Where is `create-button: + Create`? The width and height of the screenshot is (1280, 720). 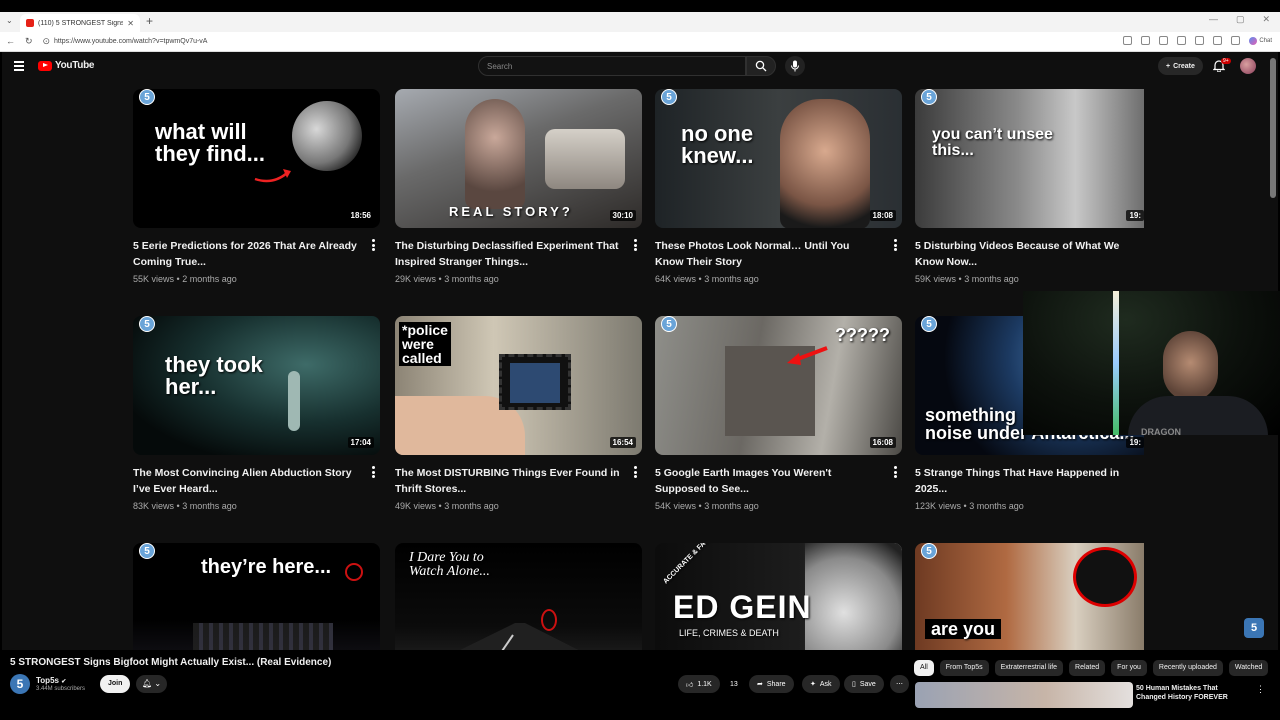
create-button: + Create is located at coordinates (1180, 66).